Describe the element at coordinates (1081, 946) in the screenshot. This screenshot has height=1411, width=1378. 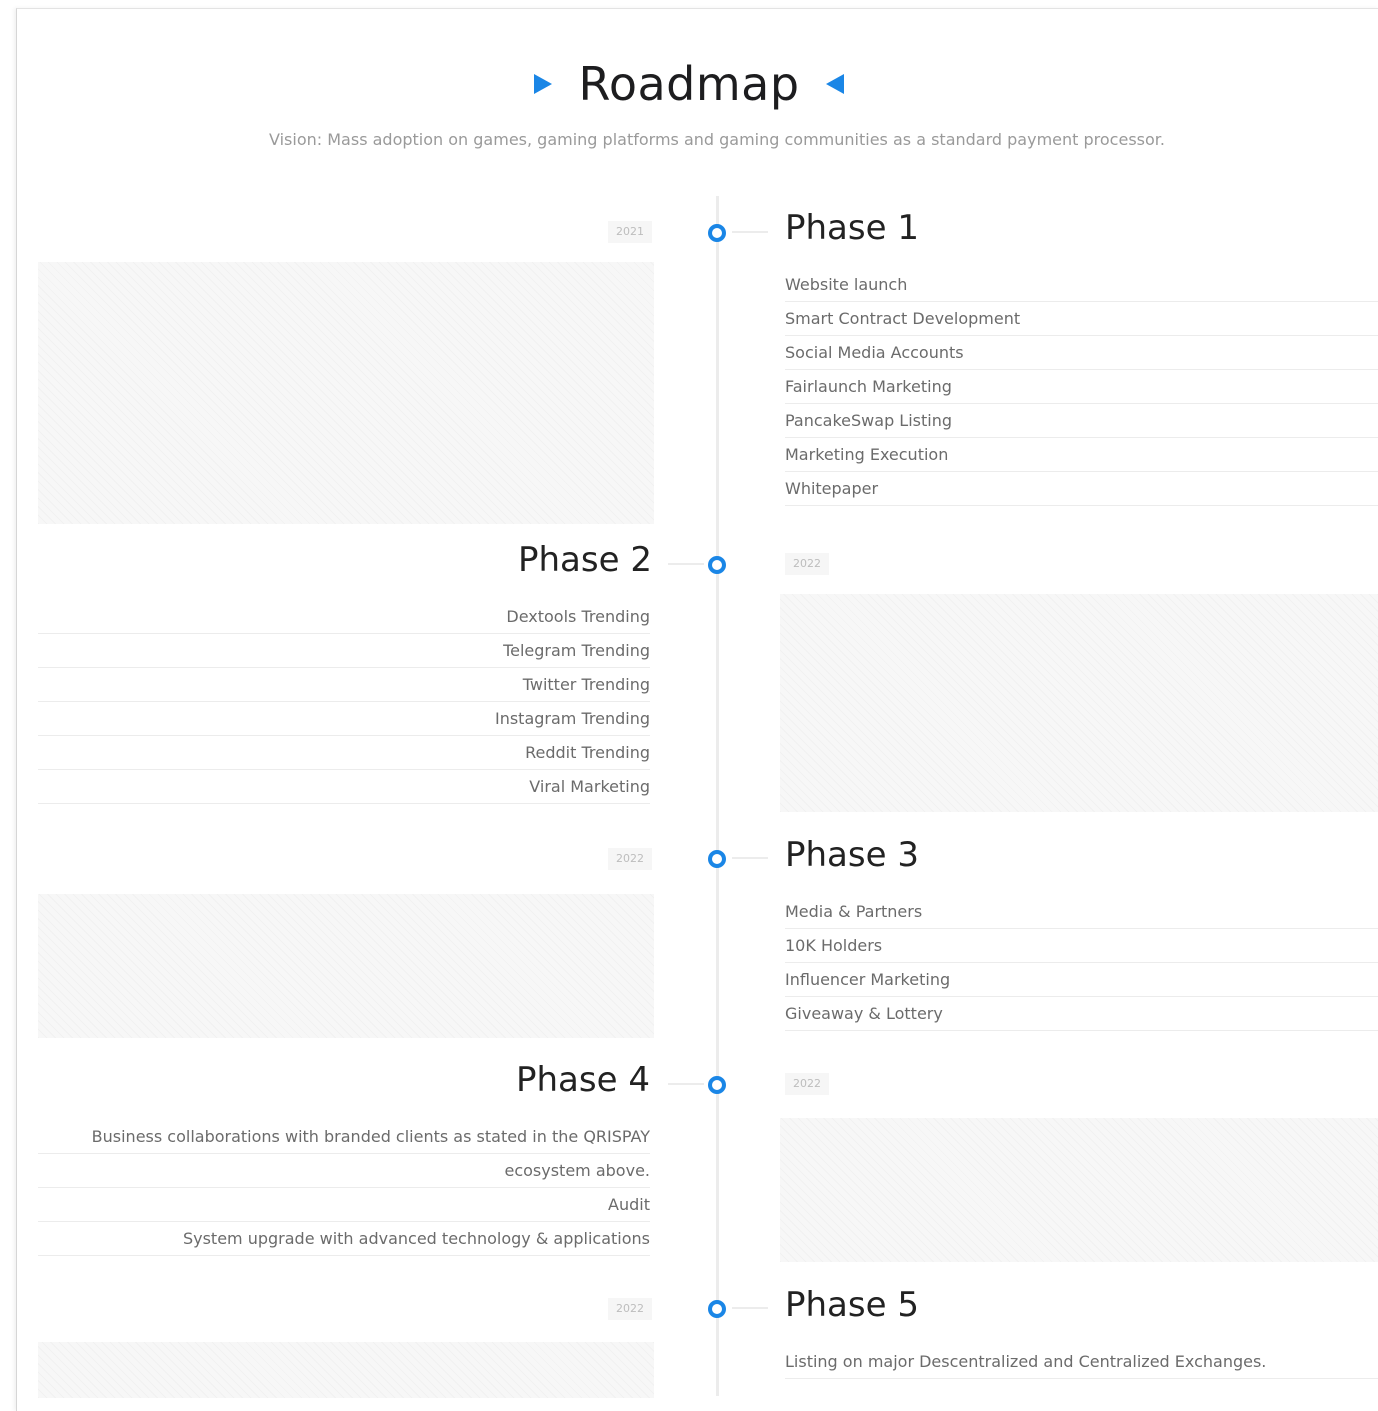
I see `list-item: 10K Holders` at that location.